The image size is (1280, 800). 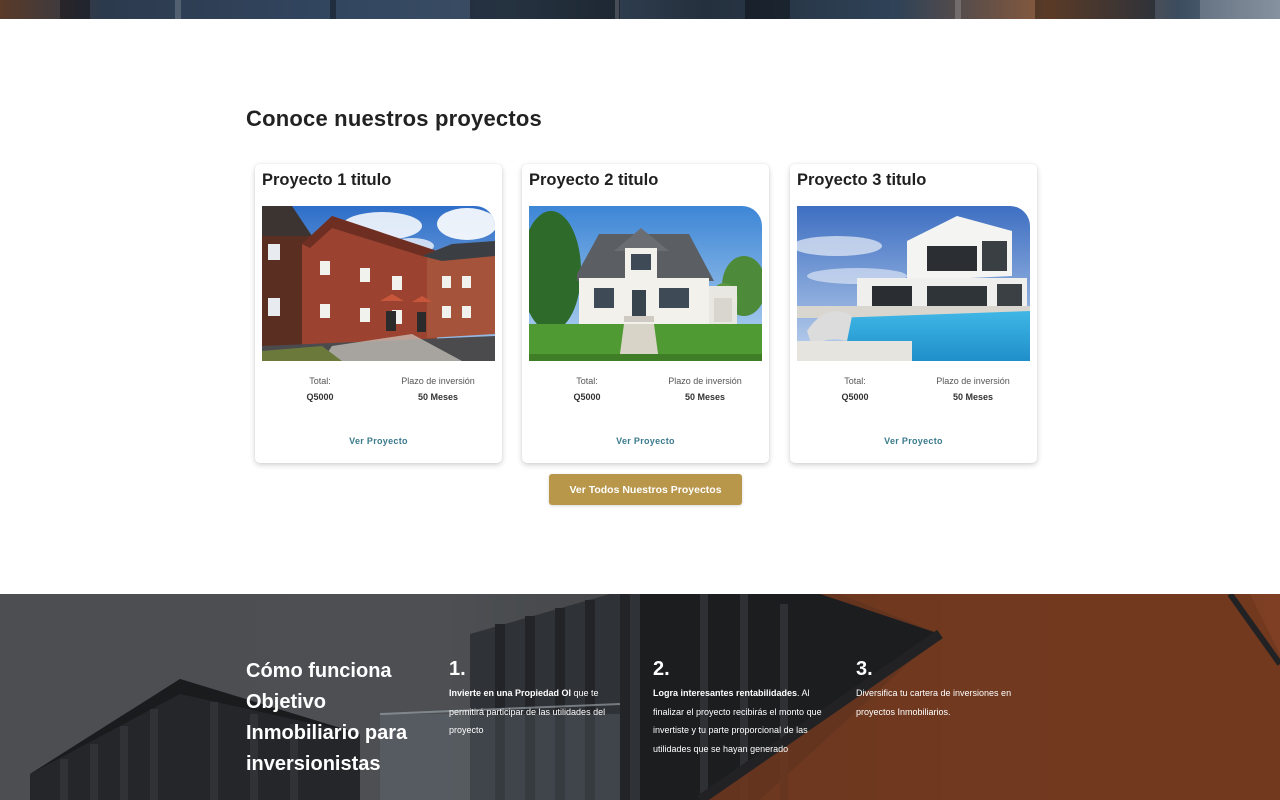 What do you see at coordinates (394, 118) in the screenshot?
I see `projects-section-title: Conoce nuestros proyectos` at bounding box center [394, 118].